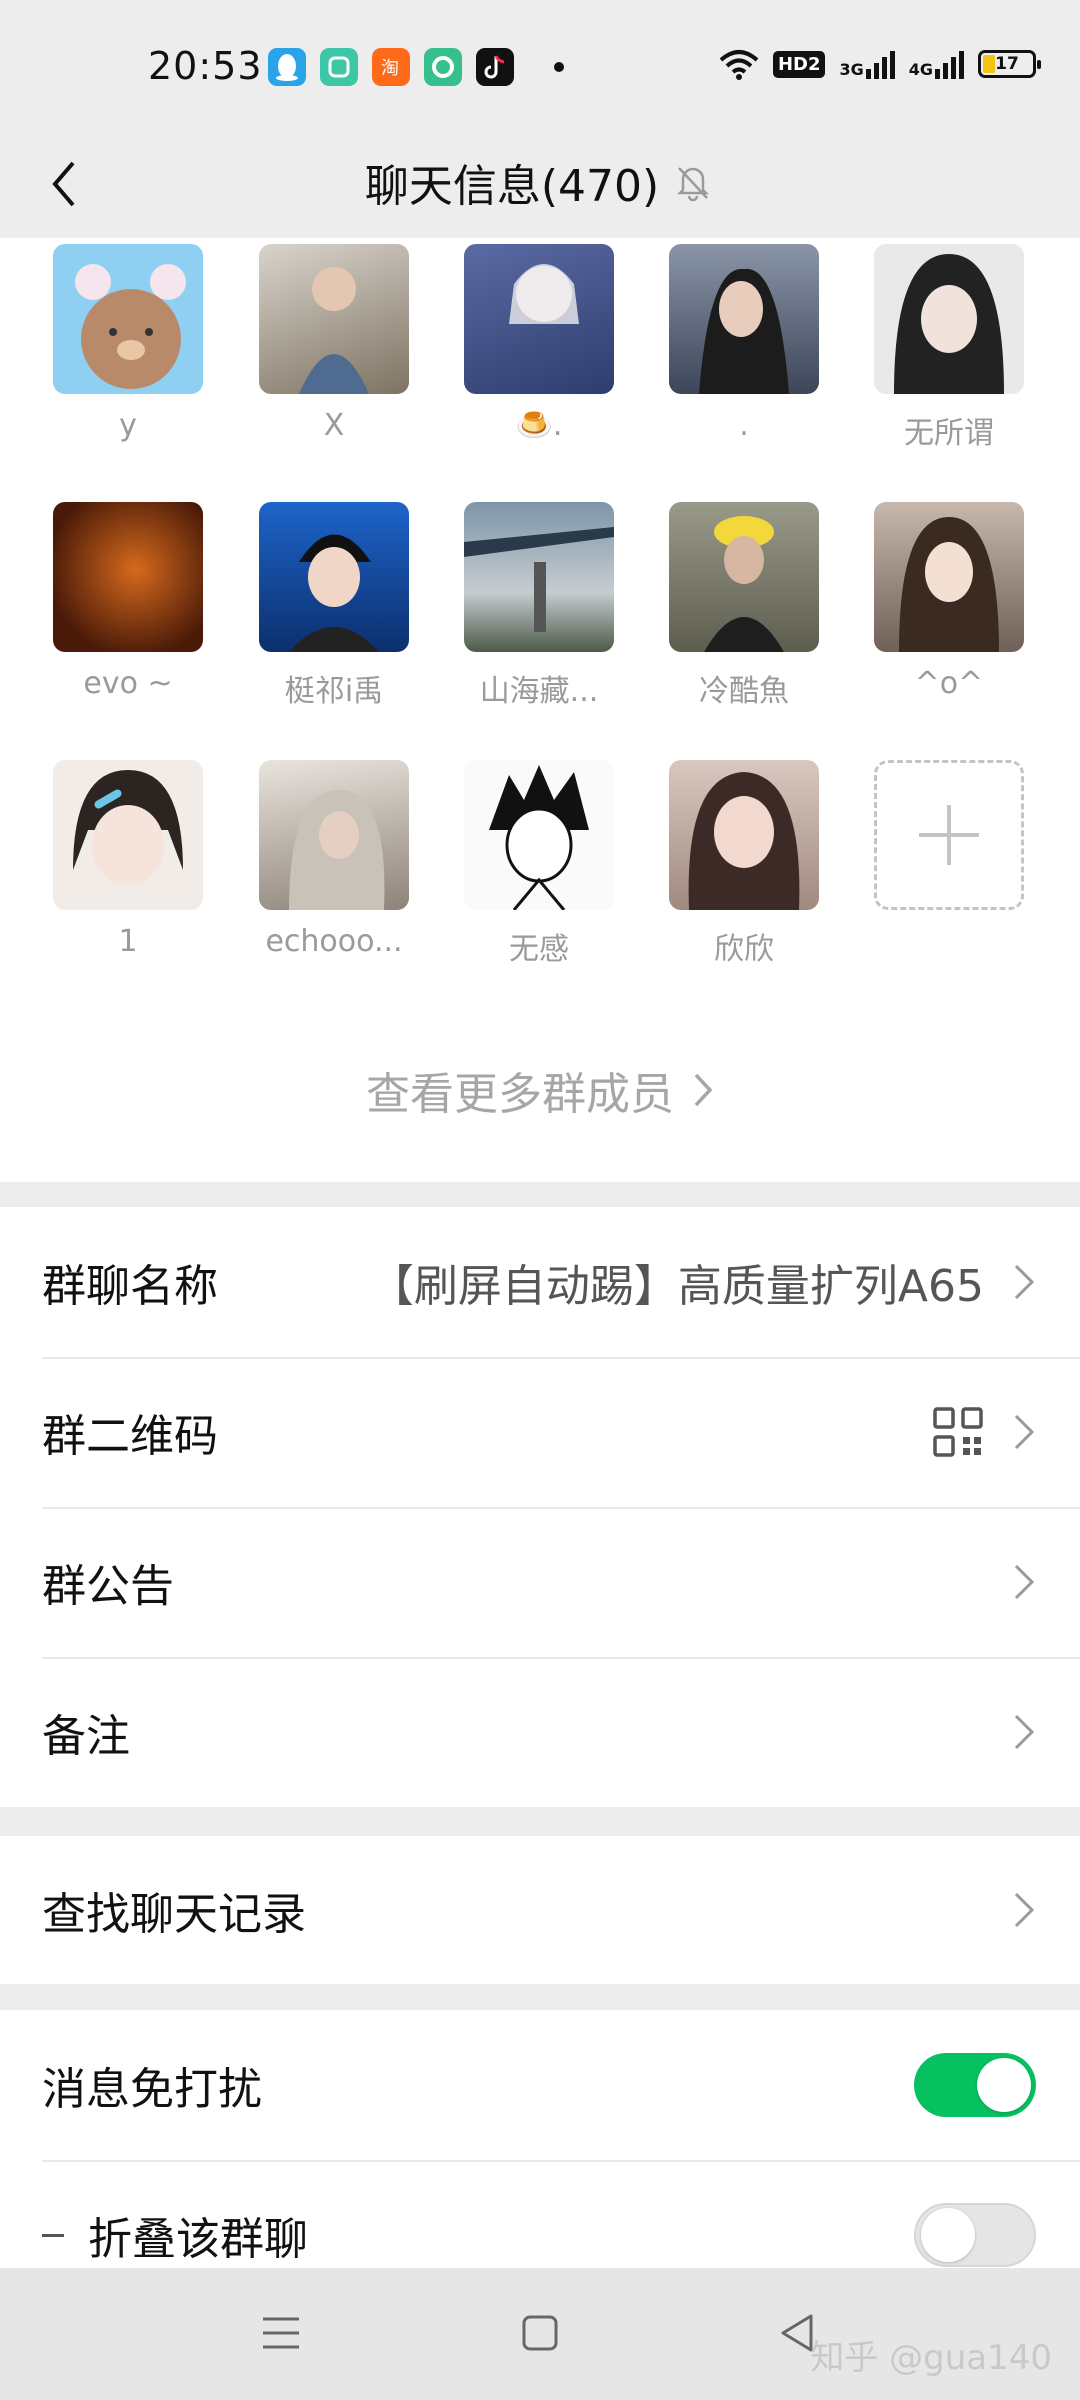  I want to click on group-announcement-label: 群公告, so click(108, 1586).